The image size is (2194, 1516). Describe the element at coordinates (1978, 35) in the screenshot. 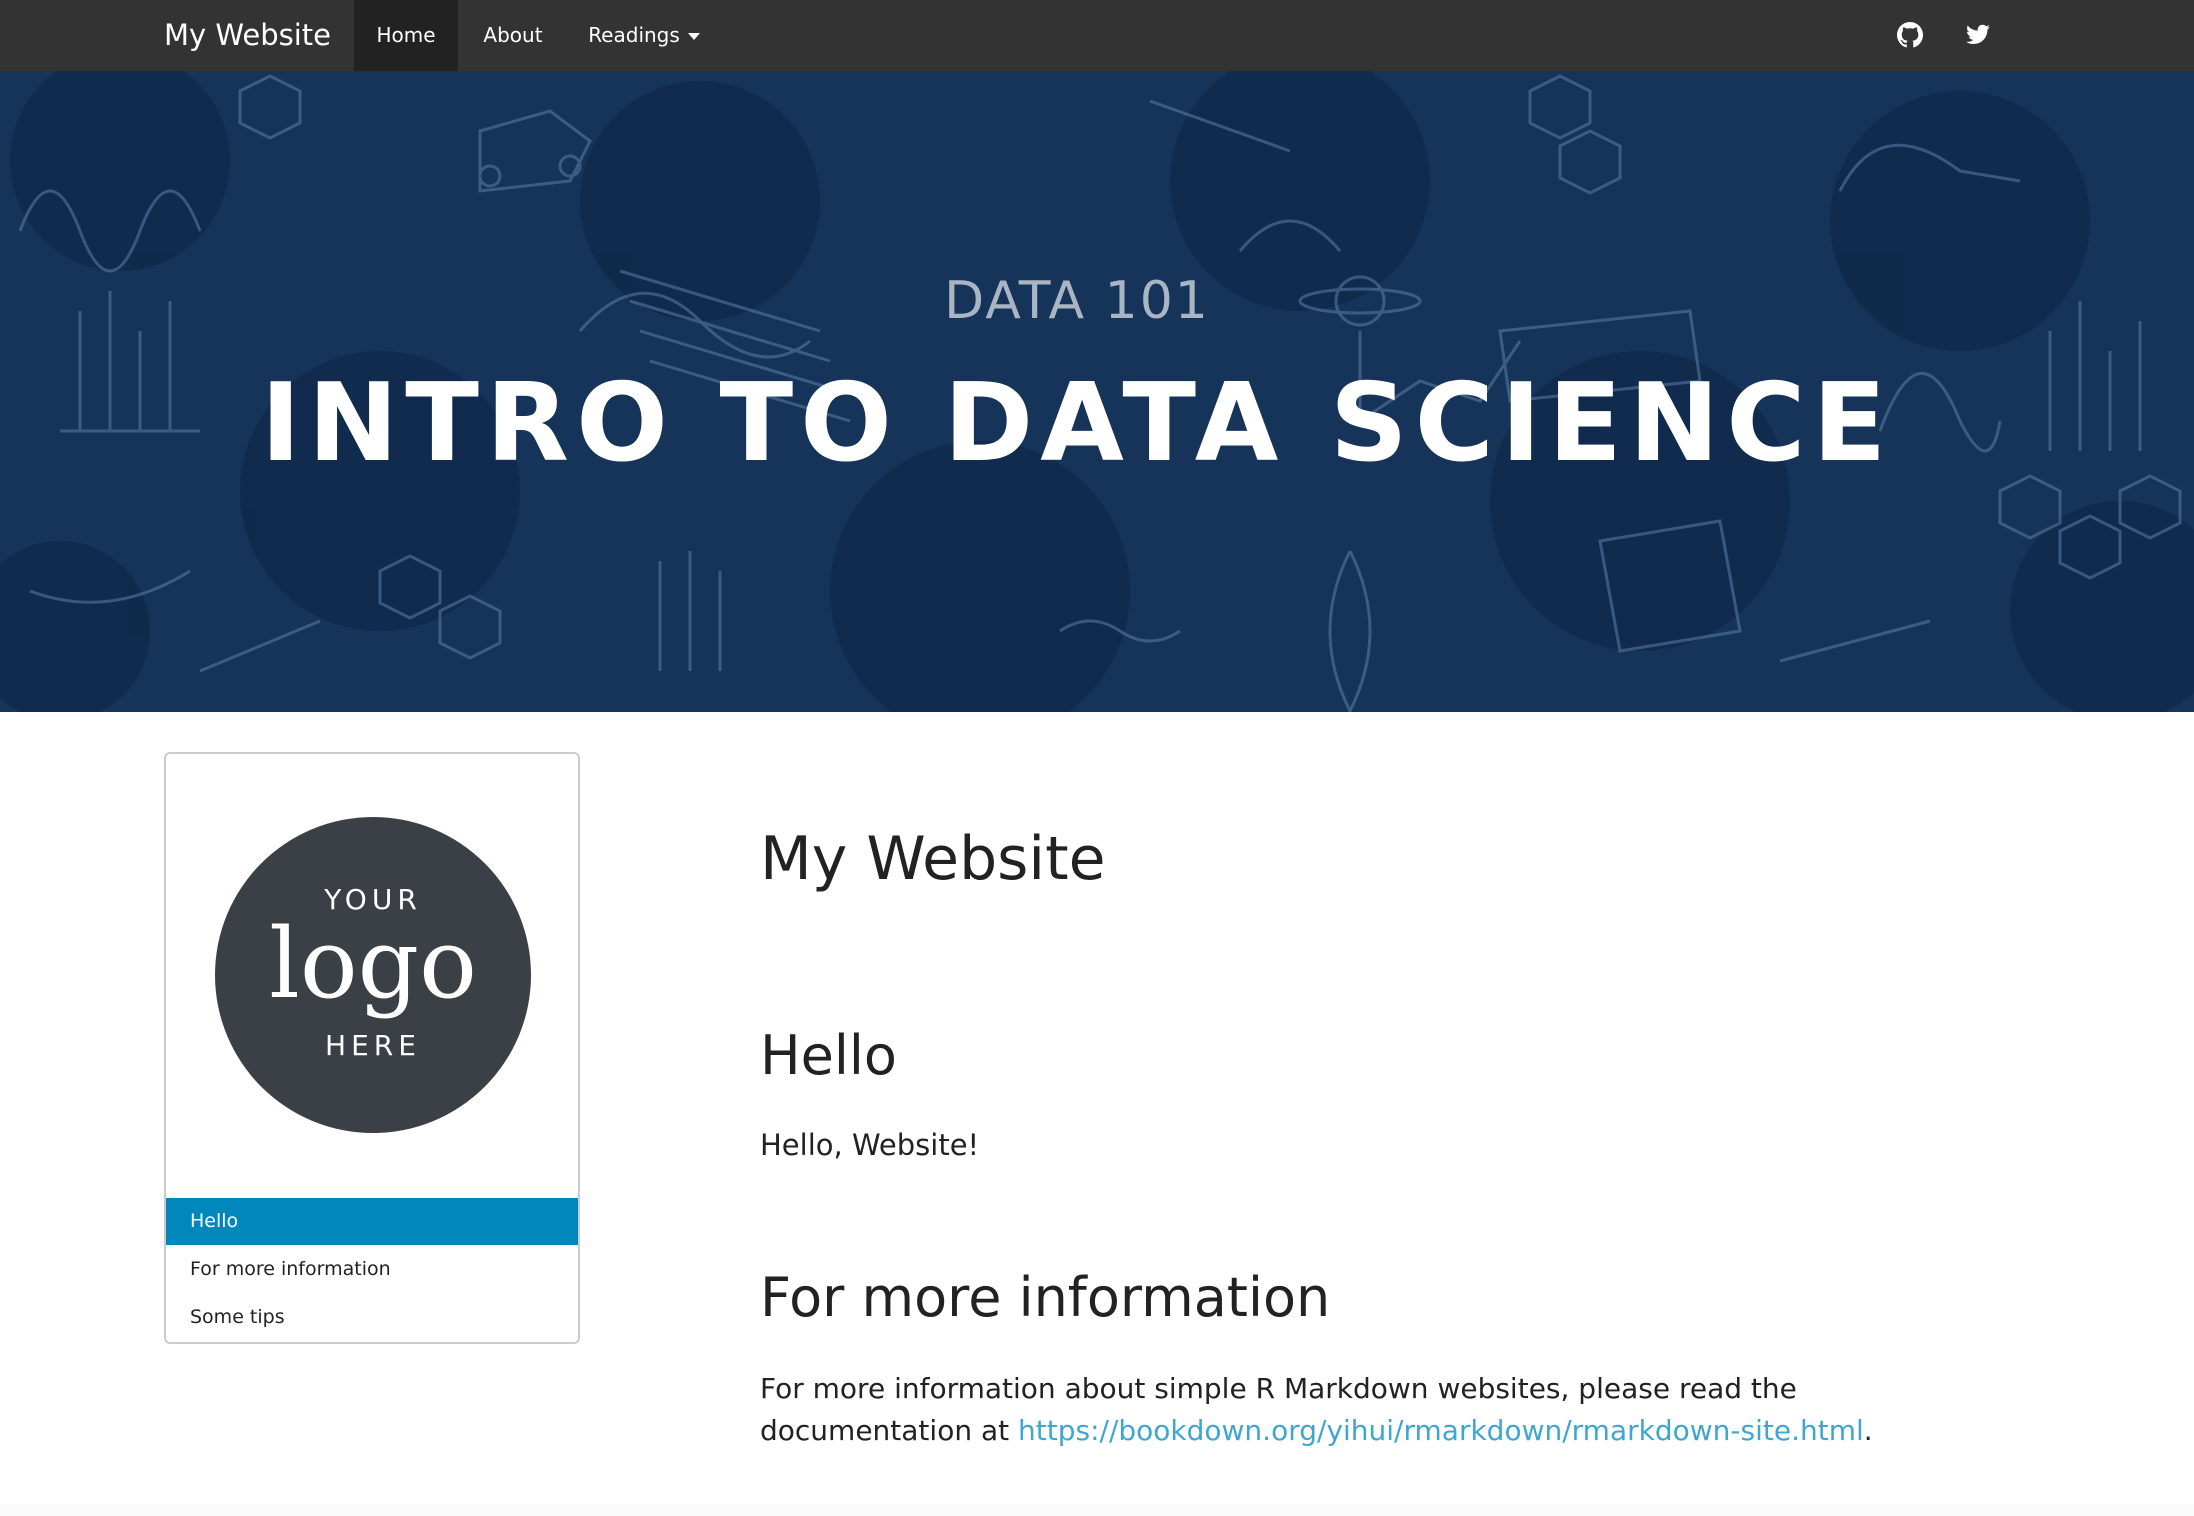

I see `twitter-icon` at that location.